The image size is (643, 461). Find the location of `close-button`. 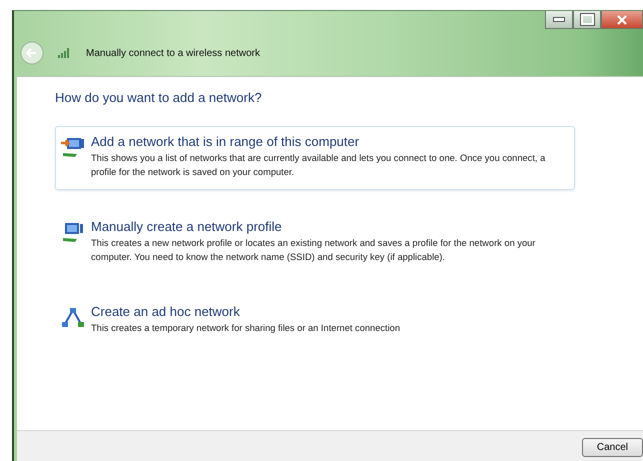

close-button is located at coordinates (622, 20).